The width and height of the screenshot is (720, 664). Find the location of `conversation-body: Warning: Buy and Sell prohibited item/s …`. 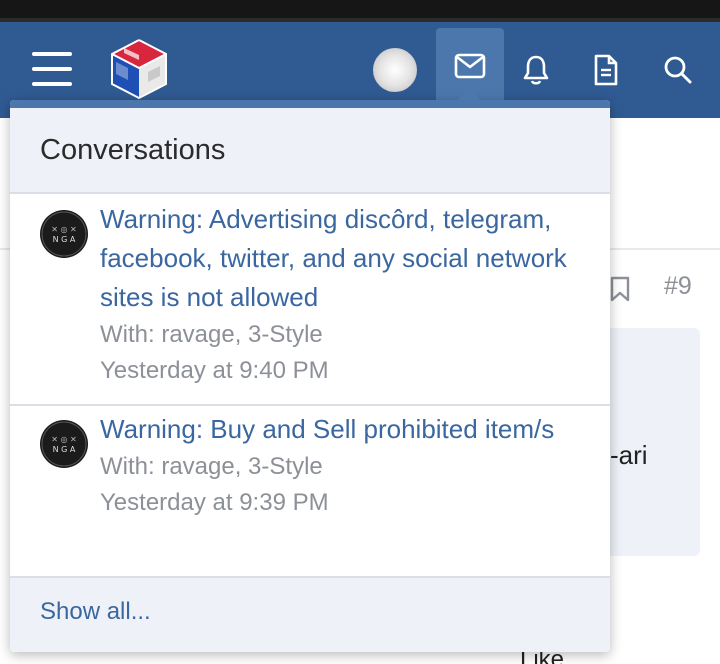

conversation-body: Warning: Buy and Sell prohibited item/s … is located at coordinates (340, 465).